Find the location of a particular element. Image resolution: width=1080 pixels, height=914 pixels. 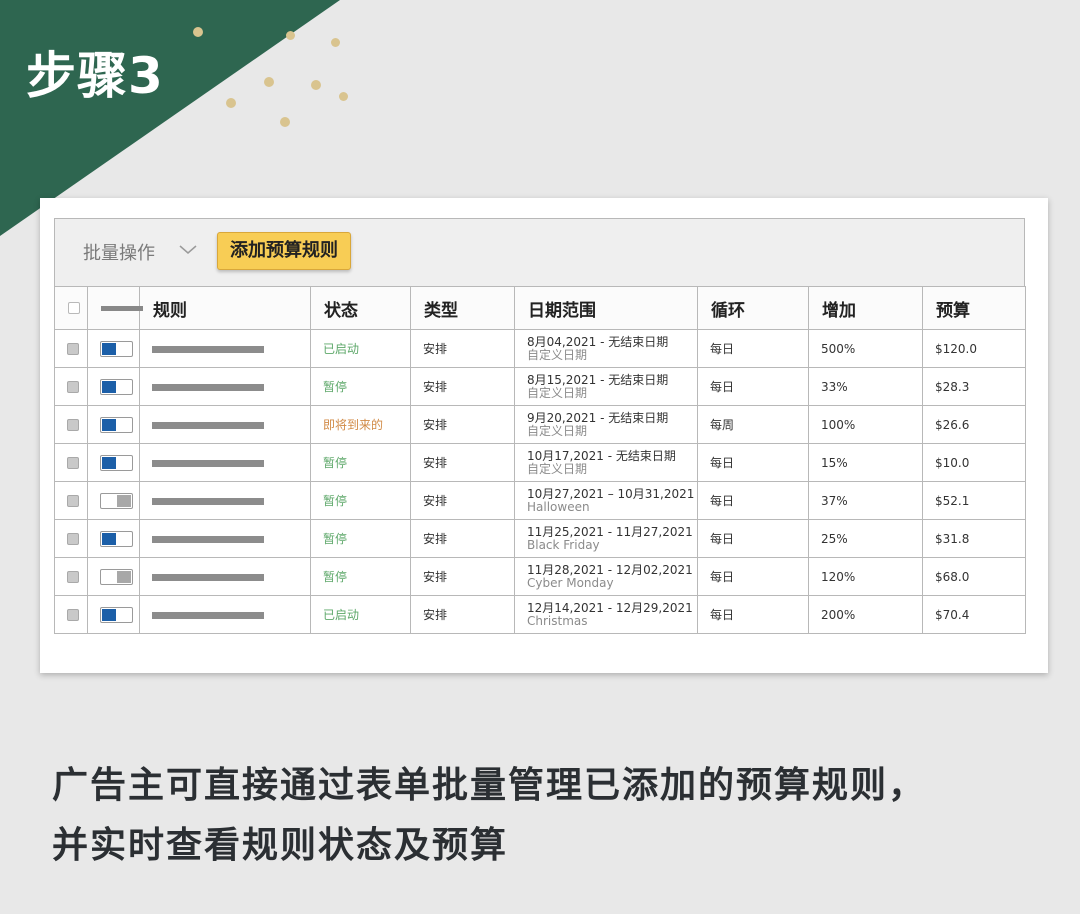

column-header-cycle: 循环 is located at coordinates (753, 308).